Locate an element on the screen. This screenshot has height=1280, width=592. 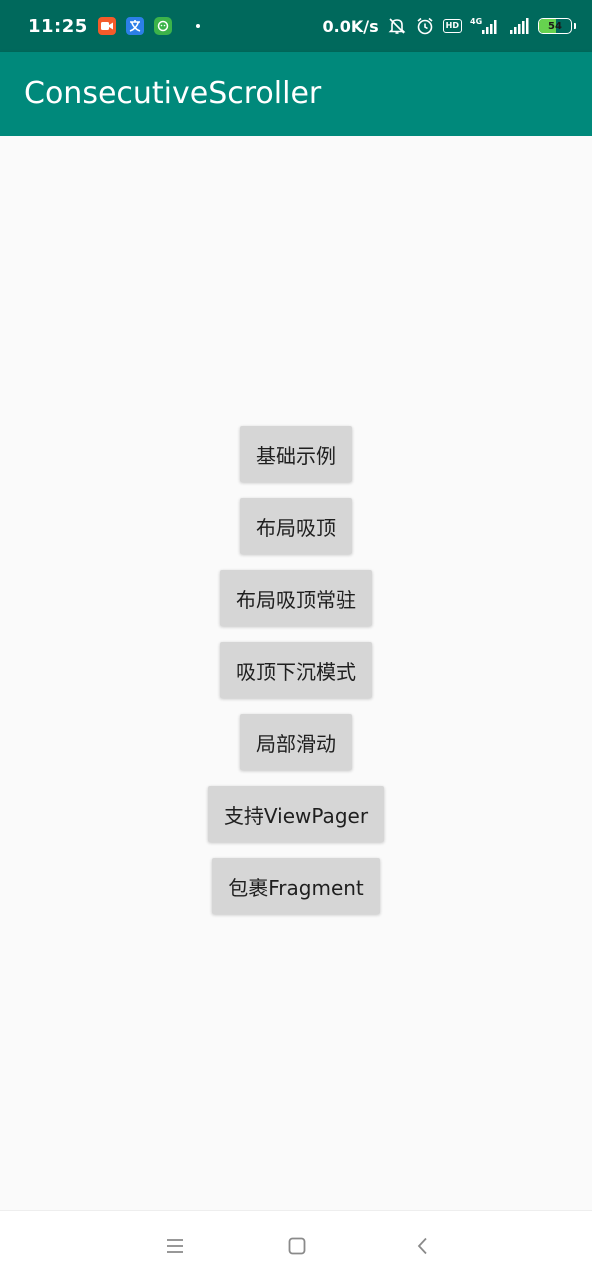
home-icon is located at coordinates (297, 1246).